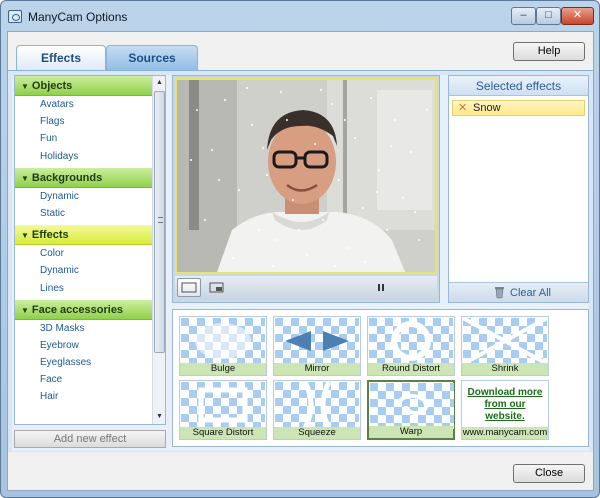 The height and width of the screenshot is (498, 600). Describe the element at coordinates (548, 16) in the screenshot. I see `maximize-button: □` at that location.